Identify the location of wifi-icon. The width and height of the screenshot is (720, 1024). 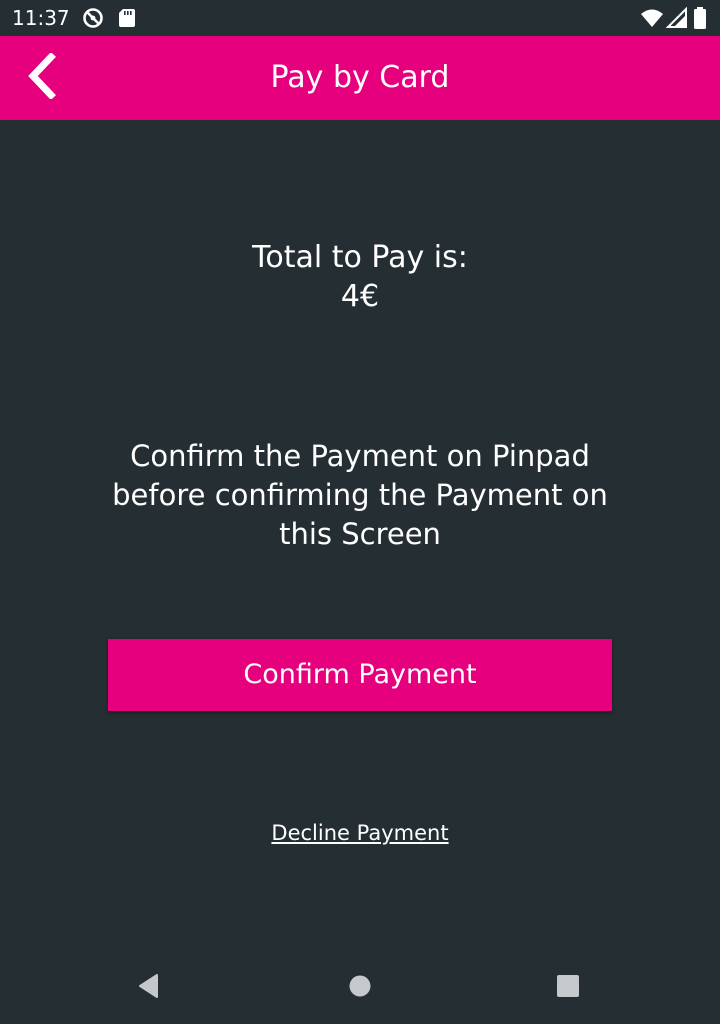
(652, 18).